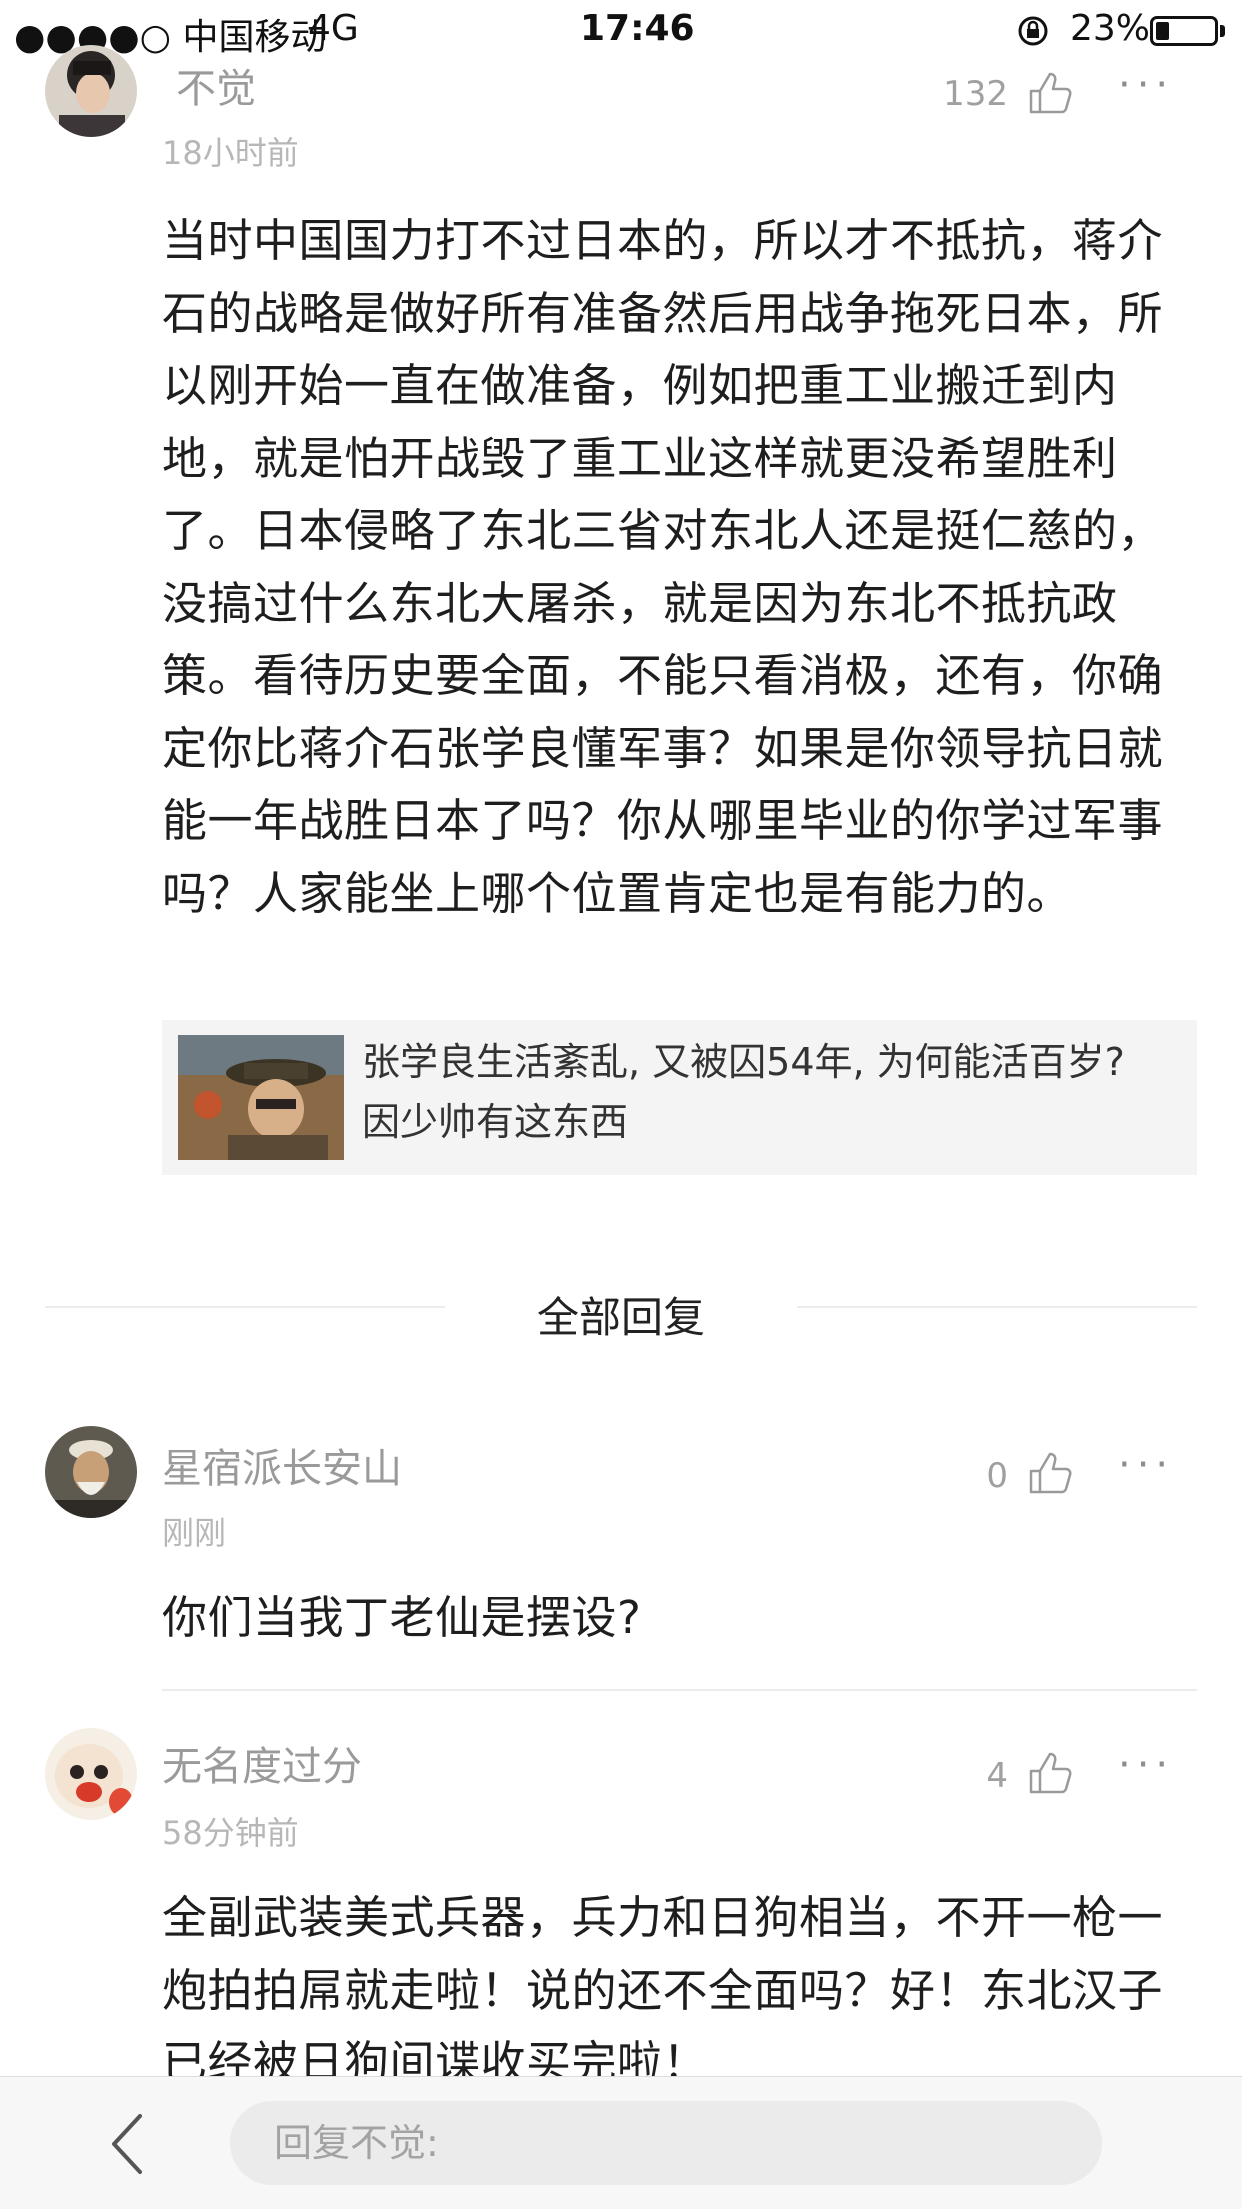 This screenshot has height=2209, width=1242. Describe the element at coordinates (333, 28) in the screenshot. I see `network-label: 4G` at that location.